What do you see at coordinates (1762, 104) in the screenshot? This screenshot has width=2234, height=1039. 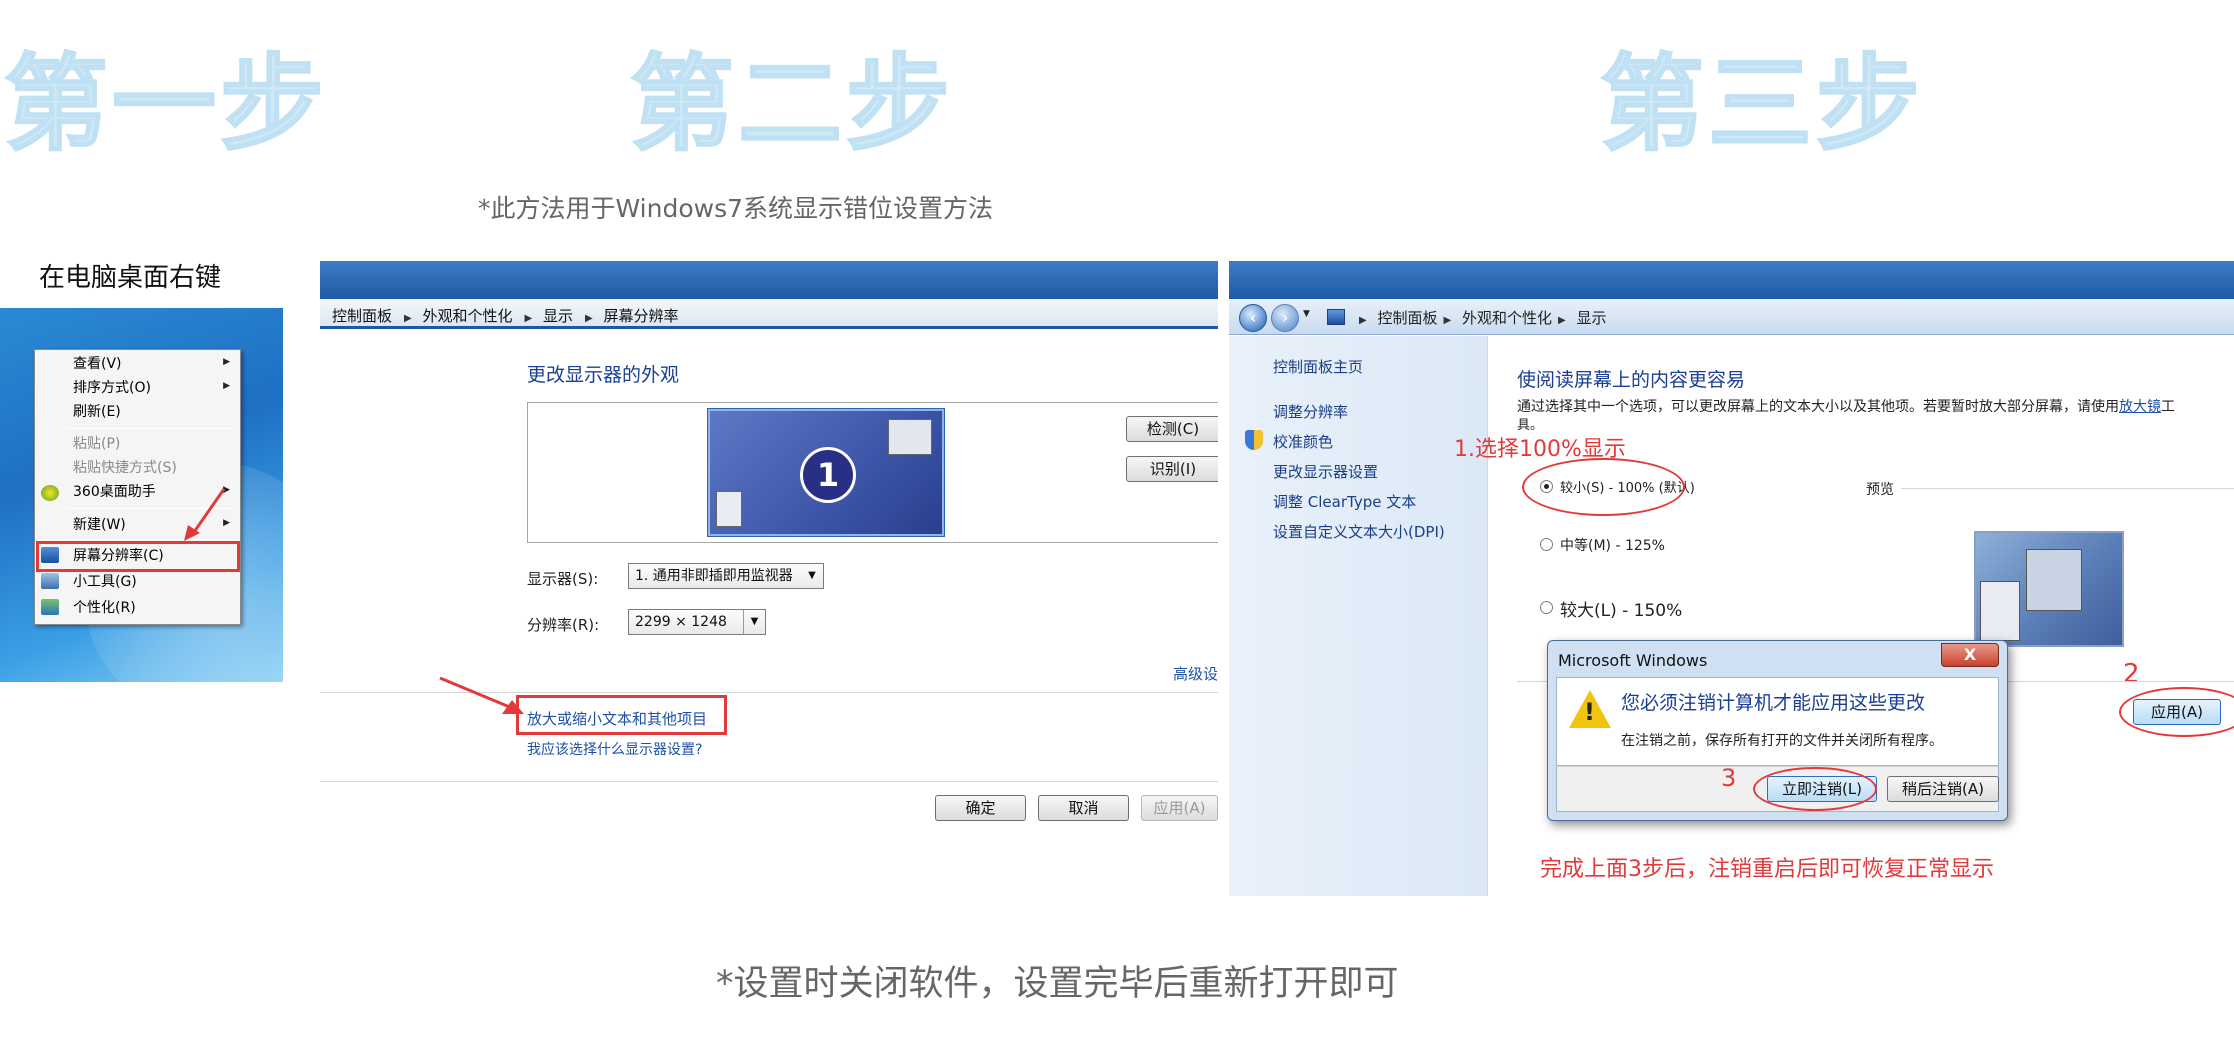 I see `step3-title: 第三步` at bounding box center [1762, 104].